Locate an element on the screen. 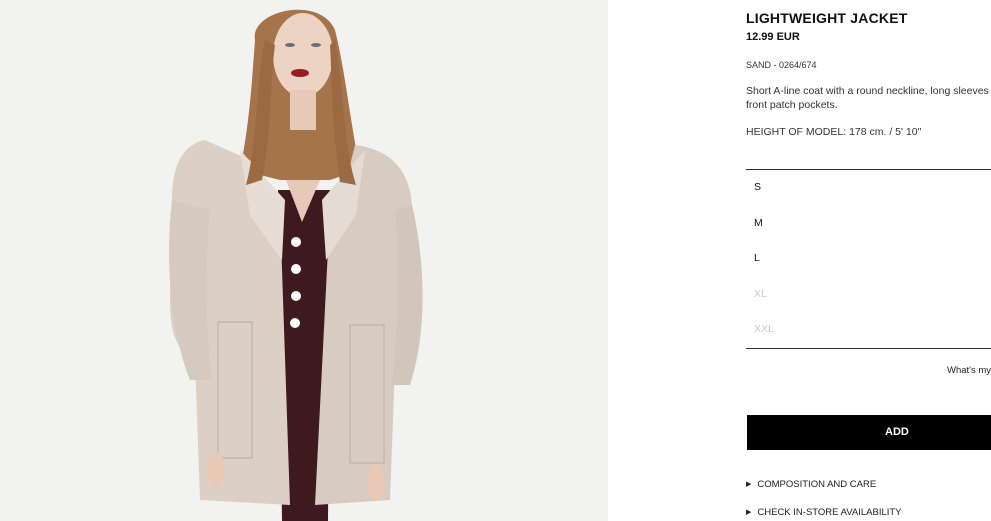  product-price: 12.99 EUR is located at coordinates (773, 37).